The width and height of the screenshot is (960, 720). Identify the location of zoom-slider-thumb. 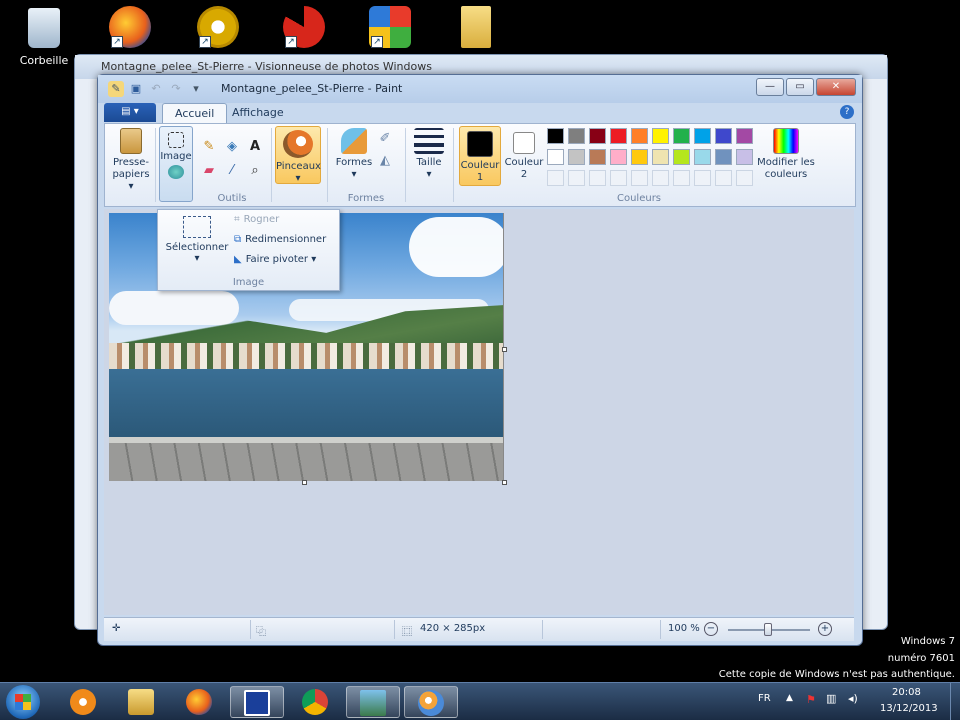
(768, 629).